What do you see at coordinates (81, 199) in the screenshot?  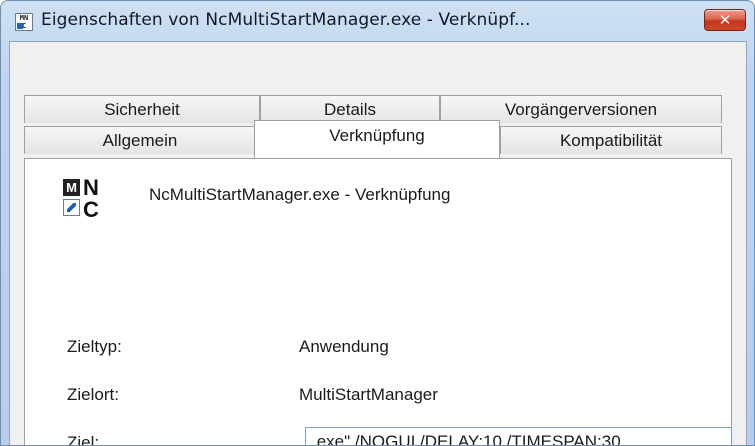 I see `shortcut-app-icon: M N C` at bounding box center [81, 199].